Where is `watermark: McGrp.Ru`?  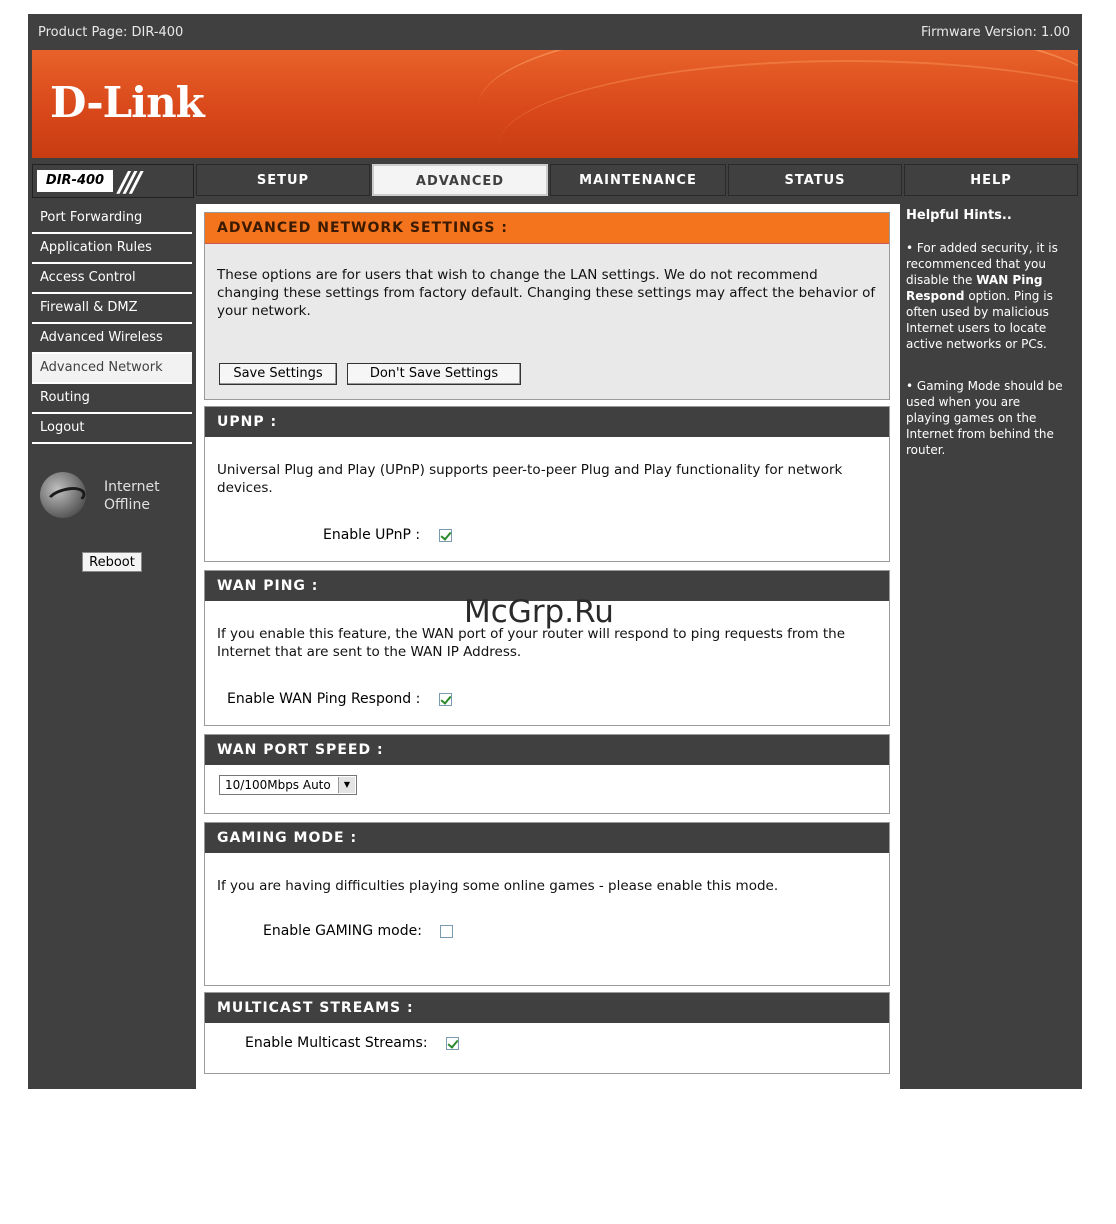 watermark: McGrp.Ru is located at coordinates (539, 612).